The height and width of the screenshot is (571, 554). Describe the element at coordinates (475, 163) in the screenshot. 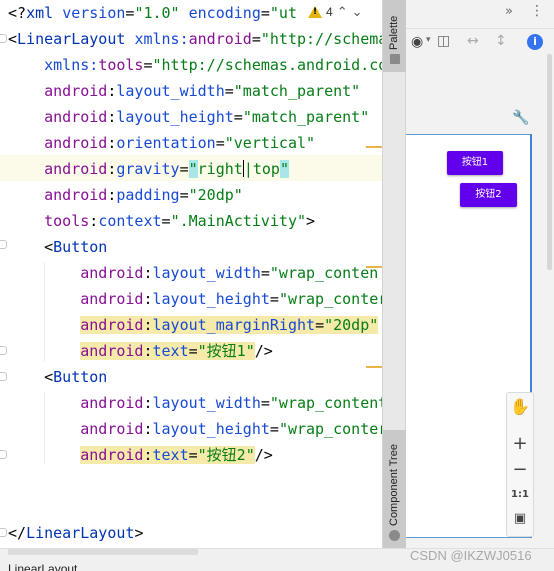

I see `preview-button-1: 按钮1` at that location.